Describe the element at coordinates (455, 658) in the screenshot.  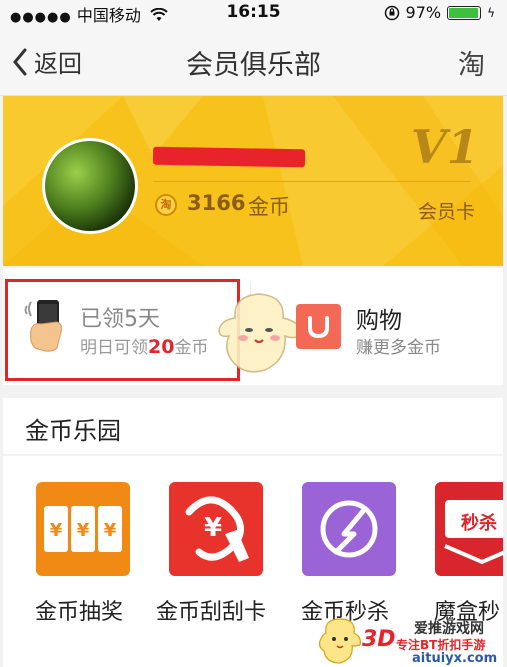
I see `watermark-url: aituiyx.com` at that location.